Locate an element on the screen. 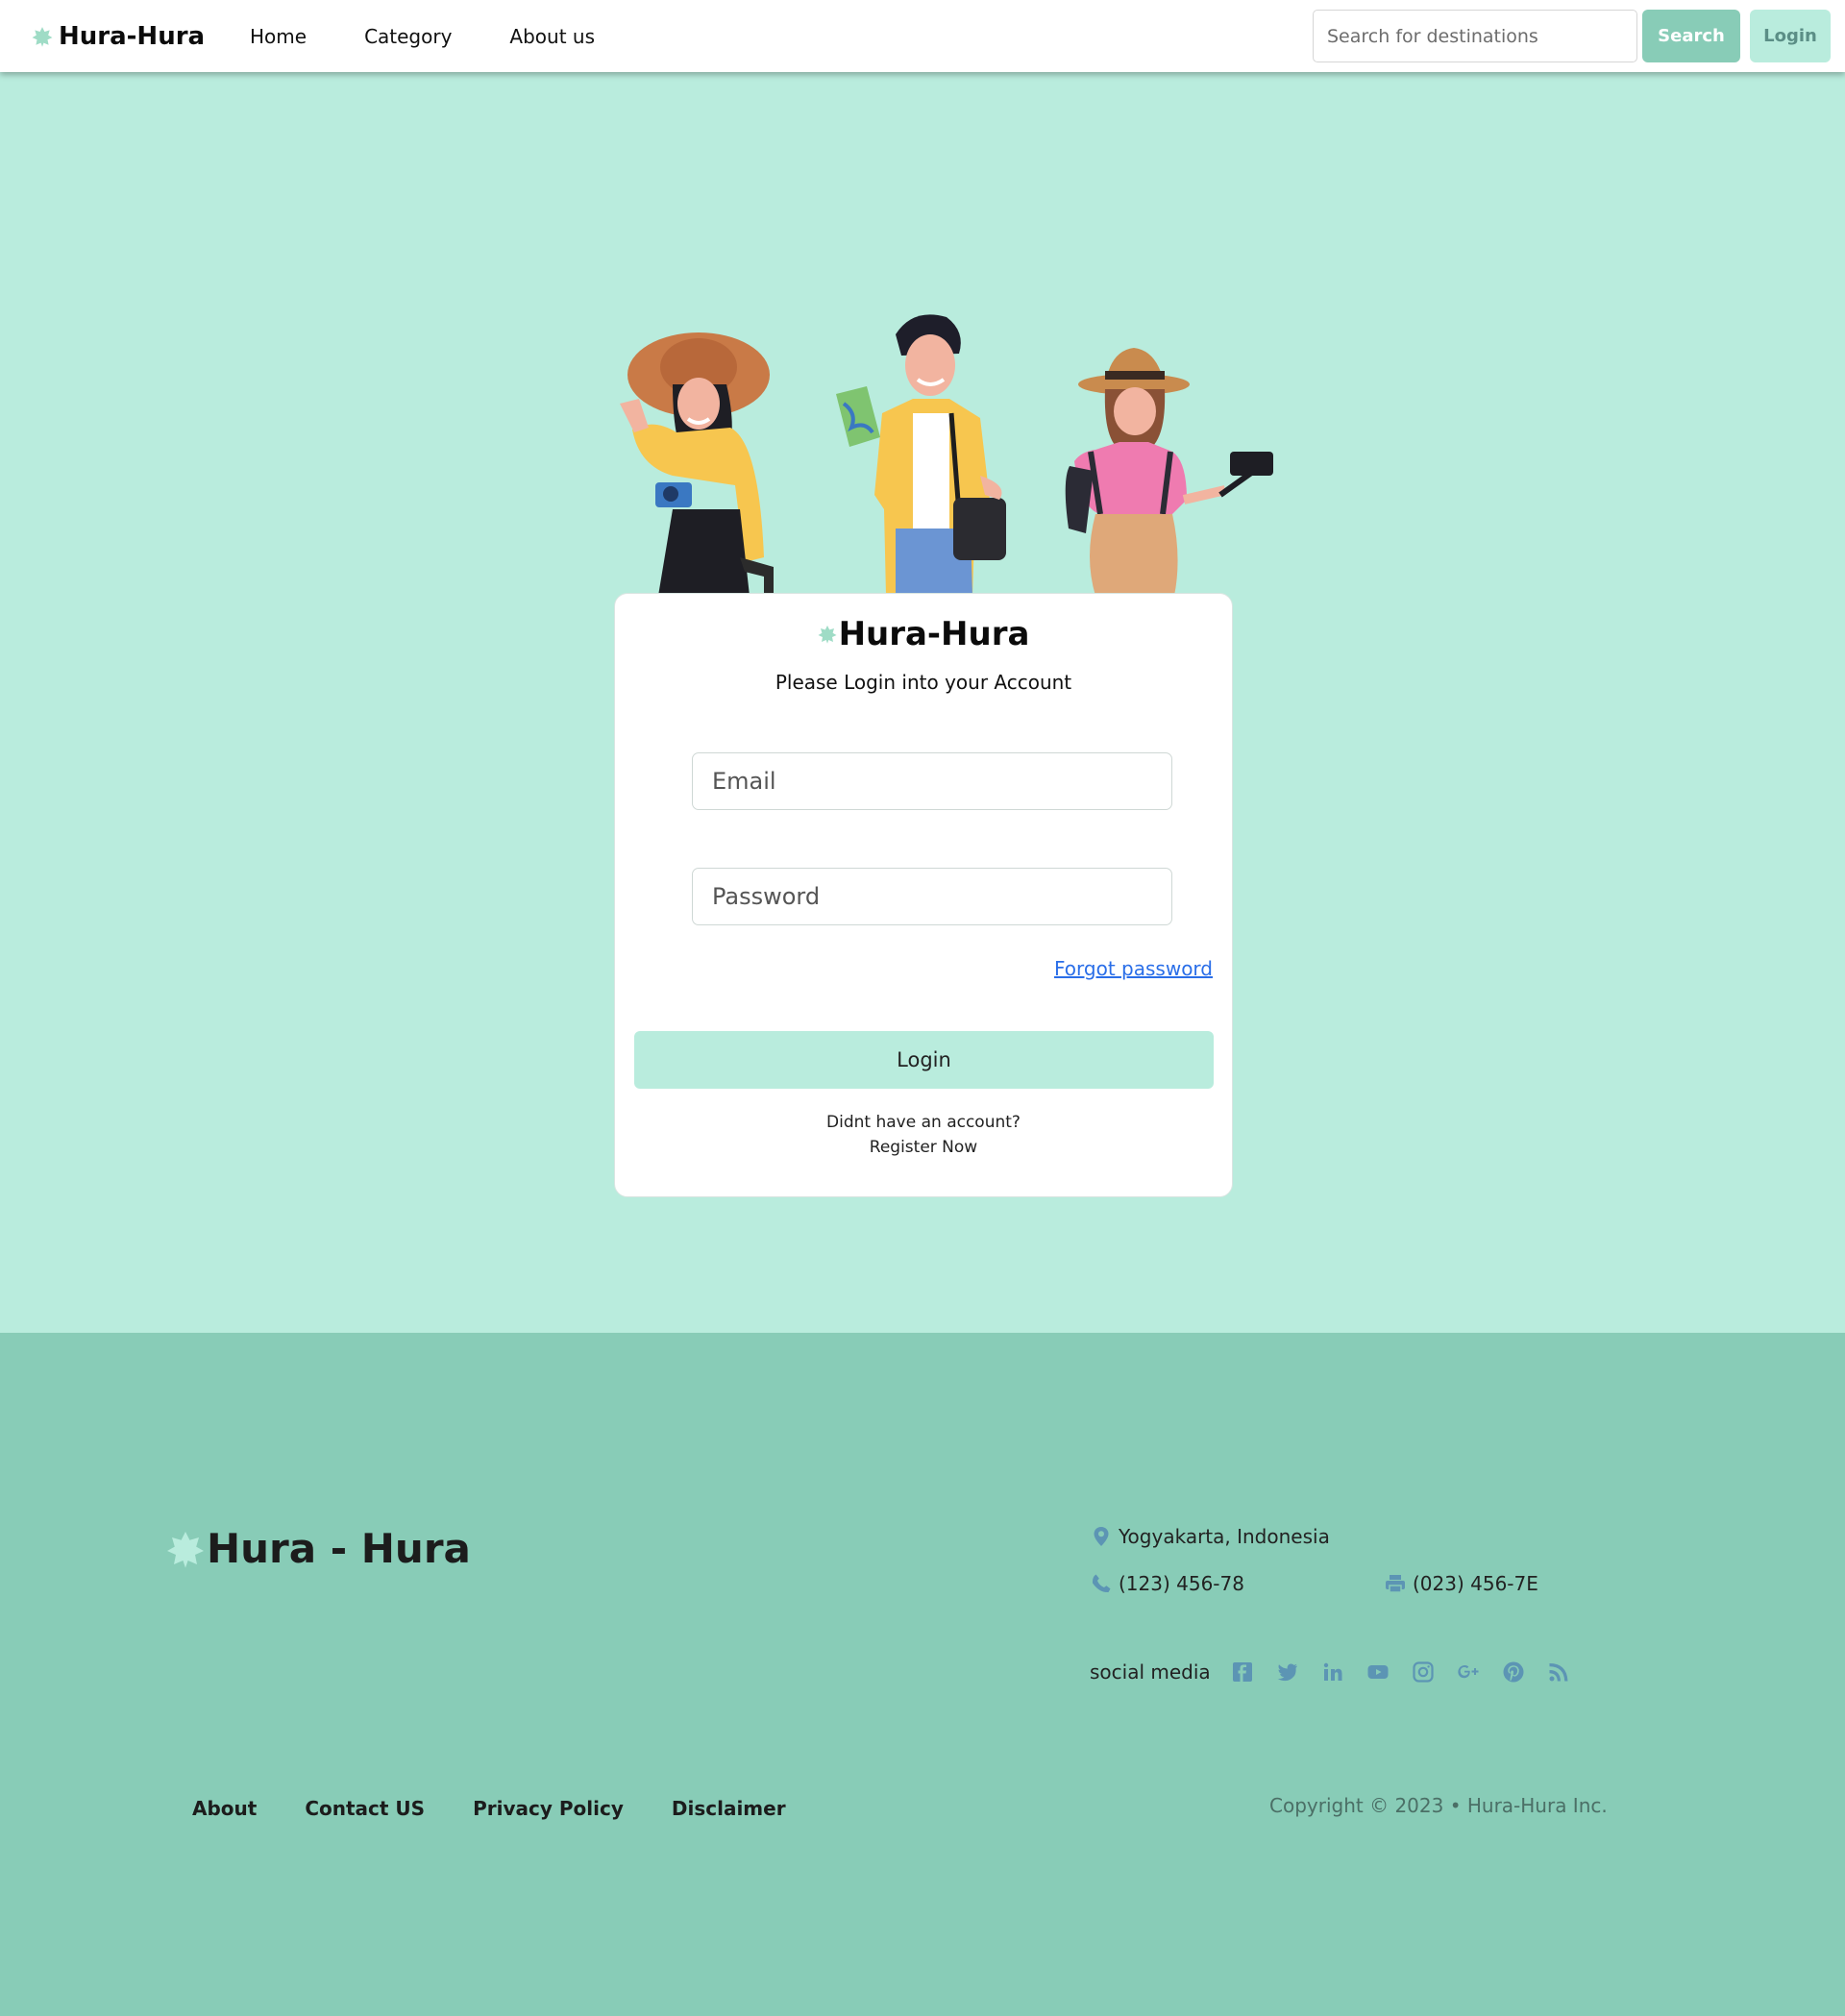 Image resolution: width=1845 pixels, height=2016 pixels. footer-phone: (123) 456-78 is located at coordinates (1167, 1584).